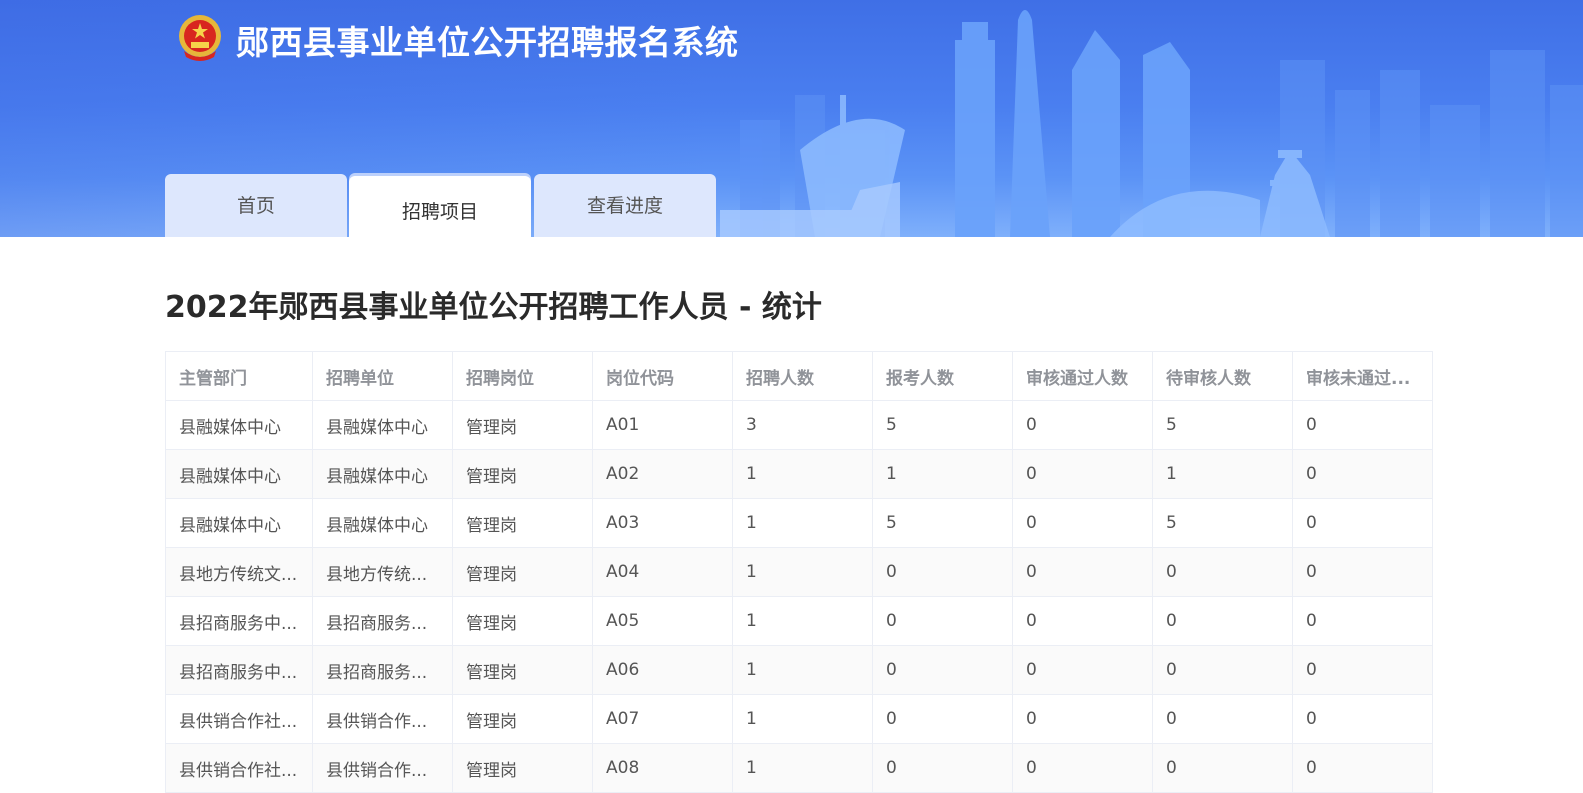 This screenshot has width=1583, height=793. Describe the element at coordinates (522, 376) in the screenshot. I see `column-header: 招聘岗位` at that location.